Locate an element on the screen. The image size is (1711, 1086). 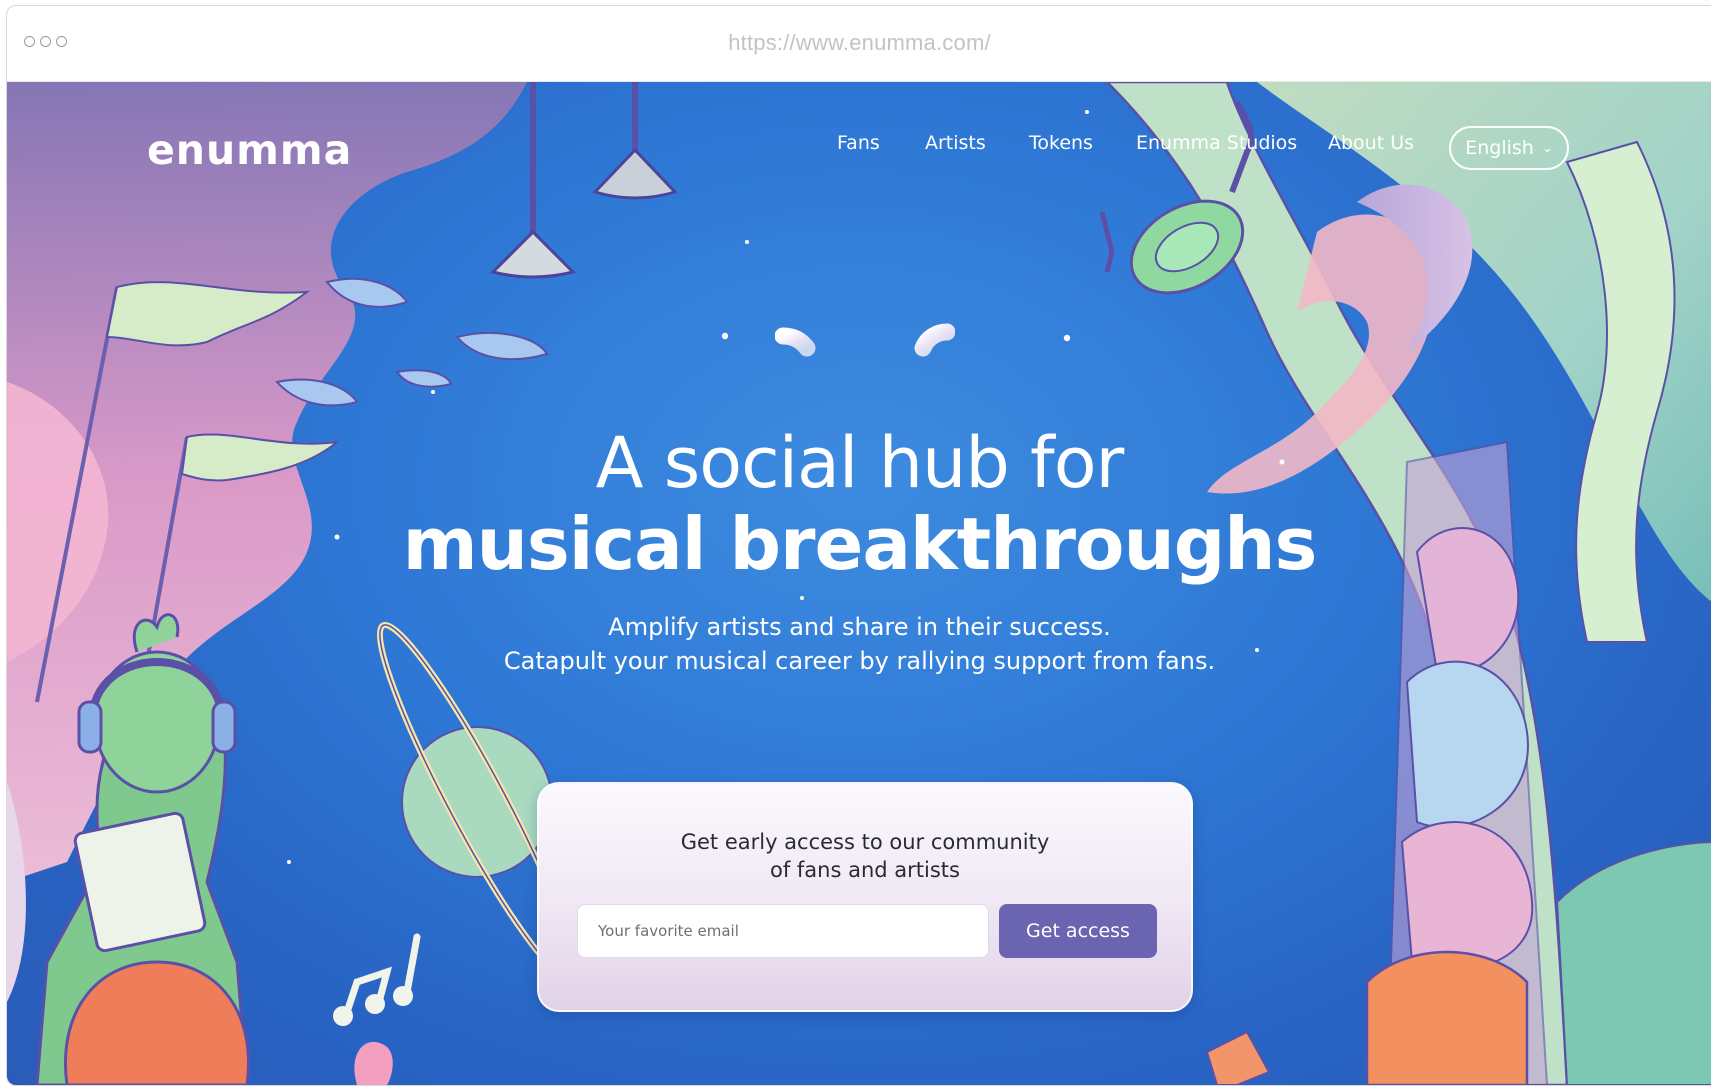
nav-artists: Artists is located at coordinates (955, 143).